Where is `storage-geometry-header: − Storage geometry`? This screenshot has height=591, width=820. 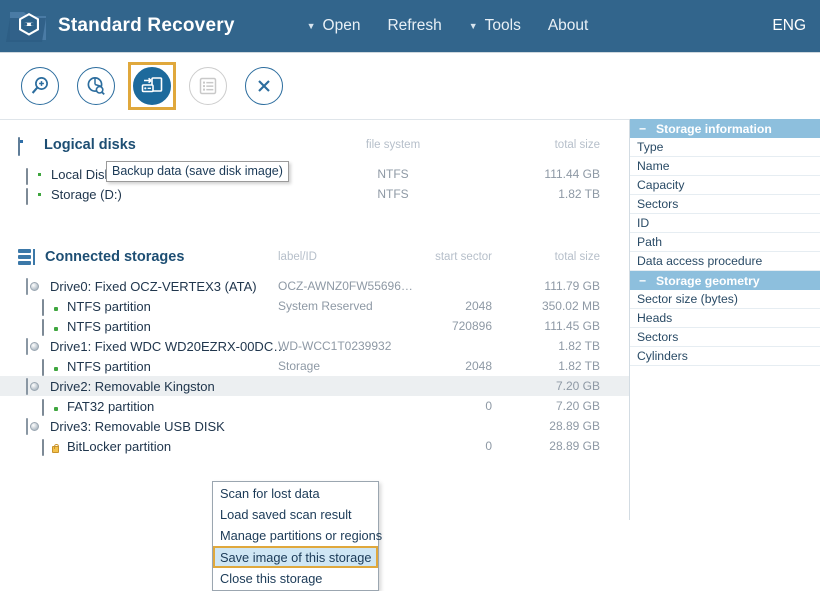 storage-geometry-header: − Storage geometry is located at coordinates (725, 280).